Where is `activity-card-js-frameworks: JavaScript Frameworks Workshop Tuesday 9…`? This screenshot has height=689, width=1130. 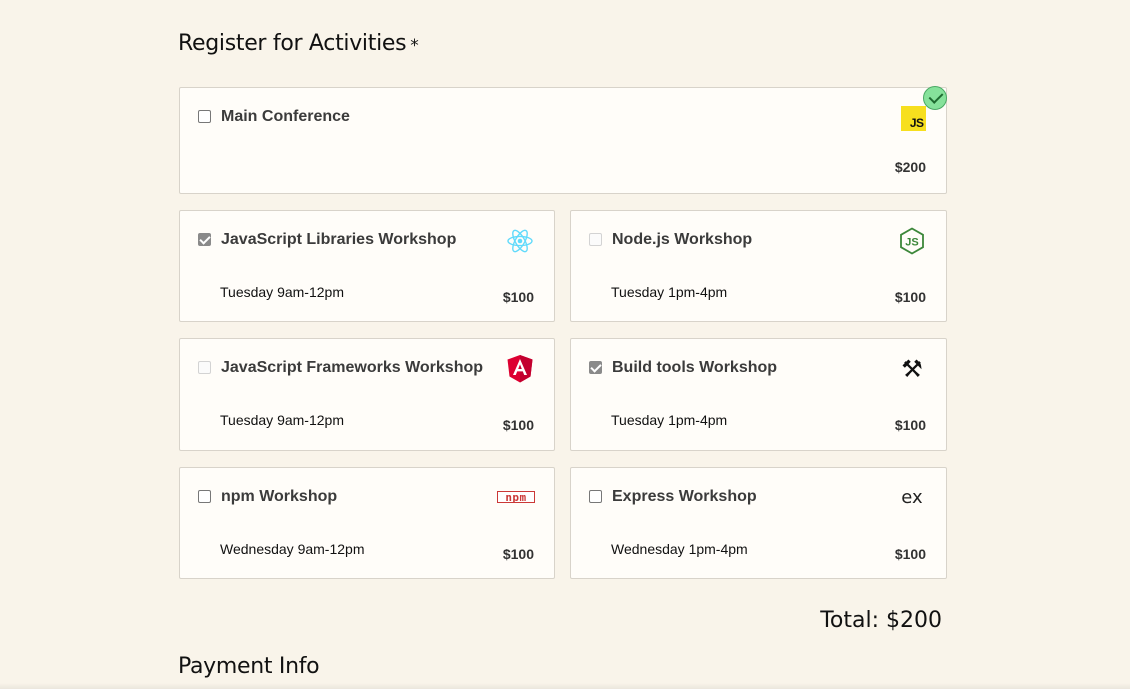
activity-card-js-frameworks: JavaScript Frameworks Workshop Tuesday 9… is located at coordinates (367, 394).